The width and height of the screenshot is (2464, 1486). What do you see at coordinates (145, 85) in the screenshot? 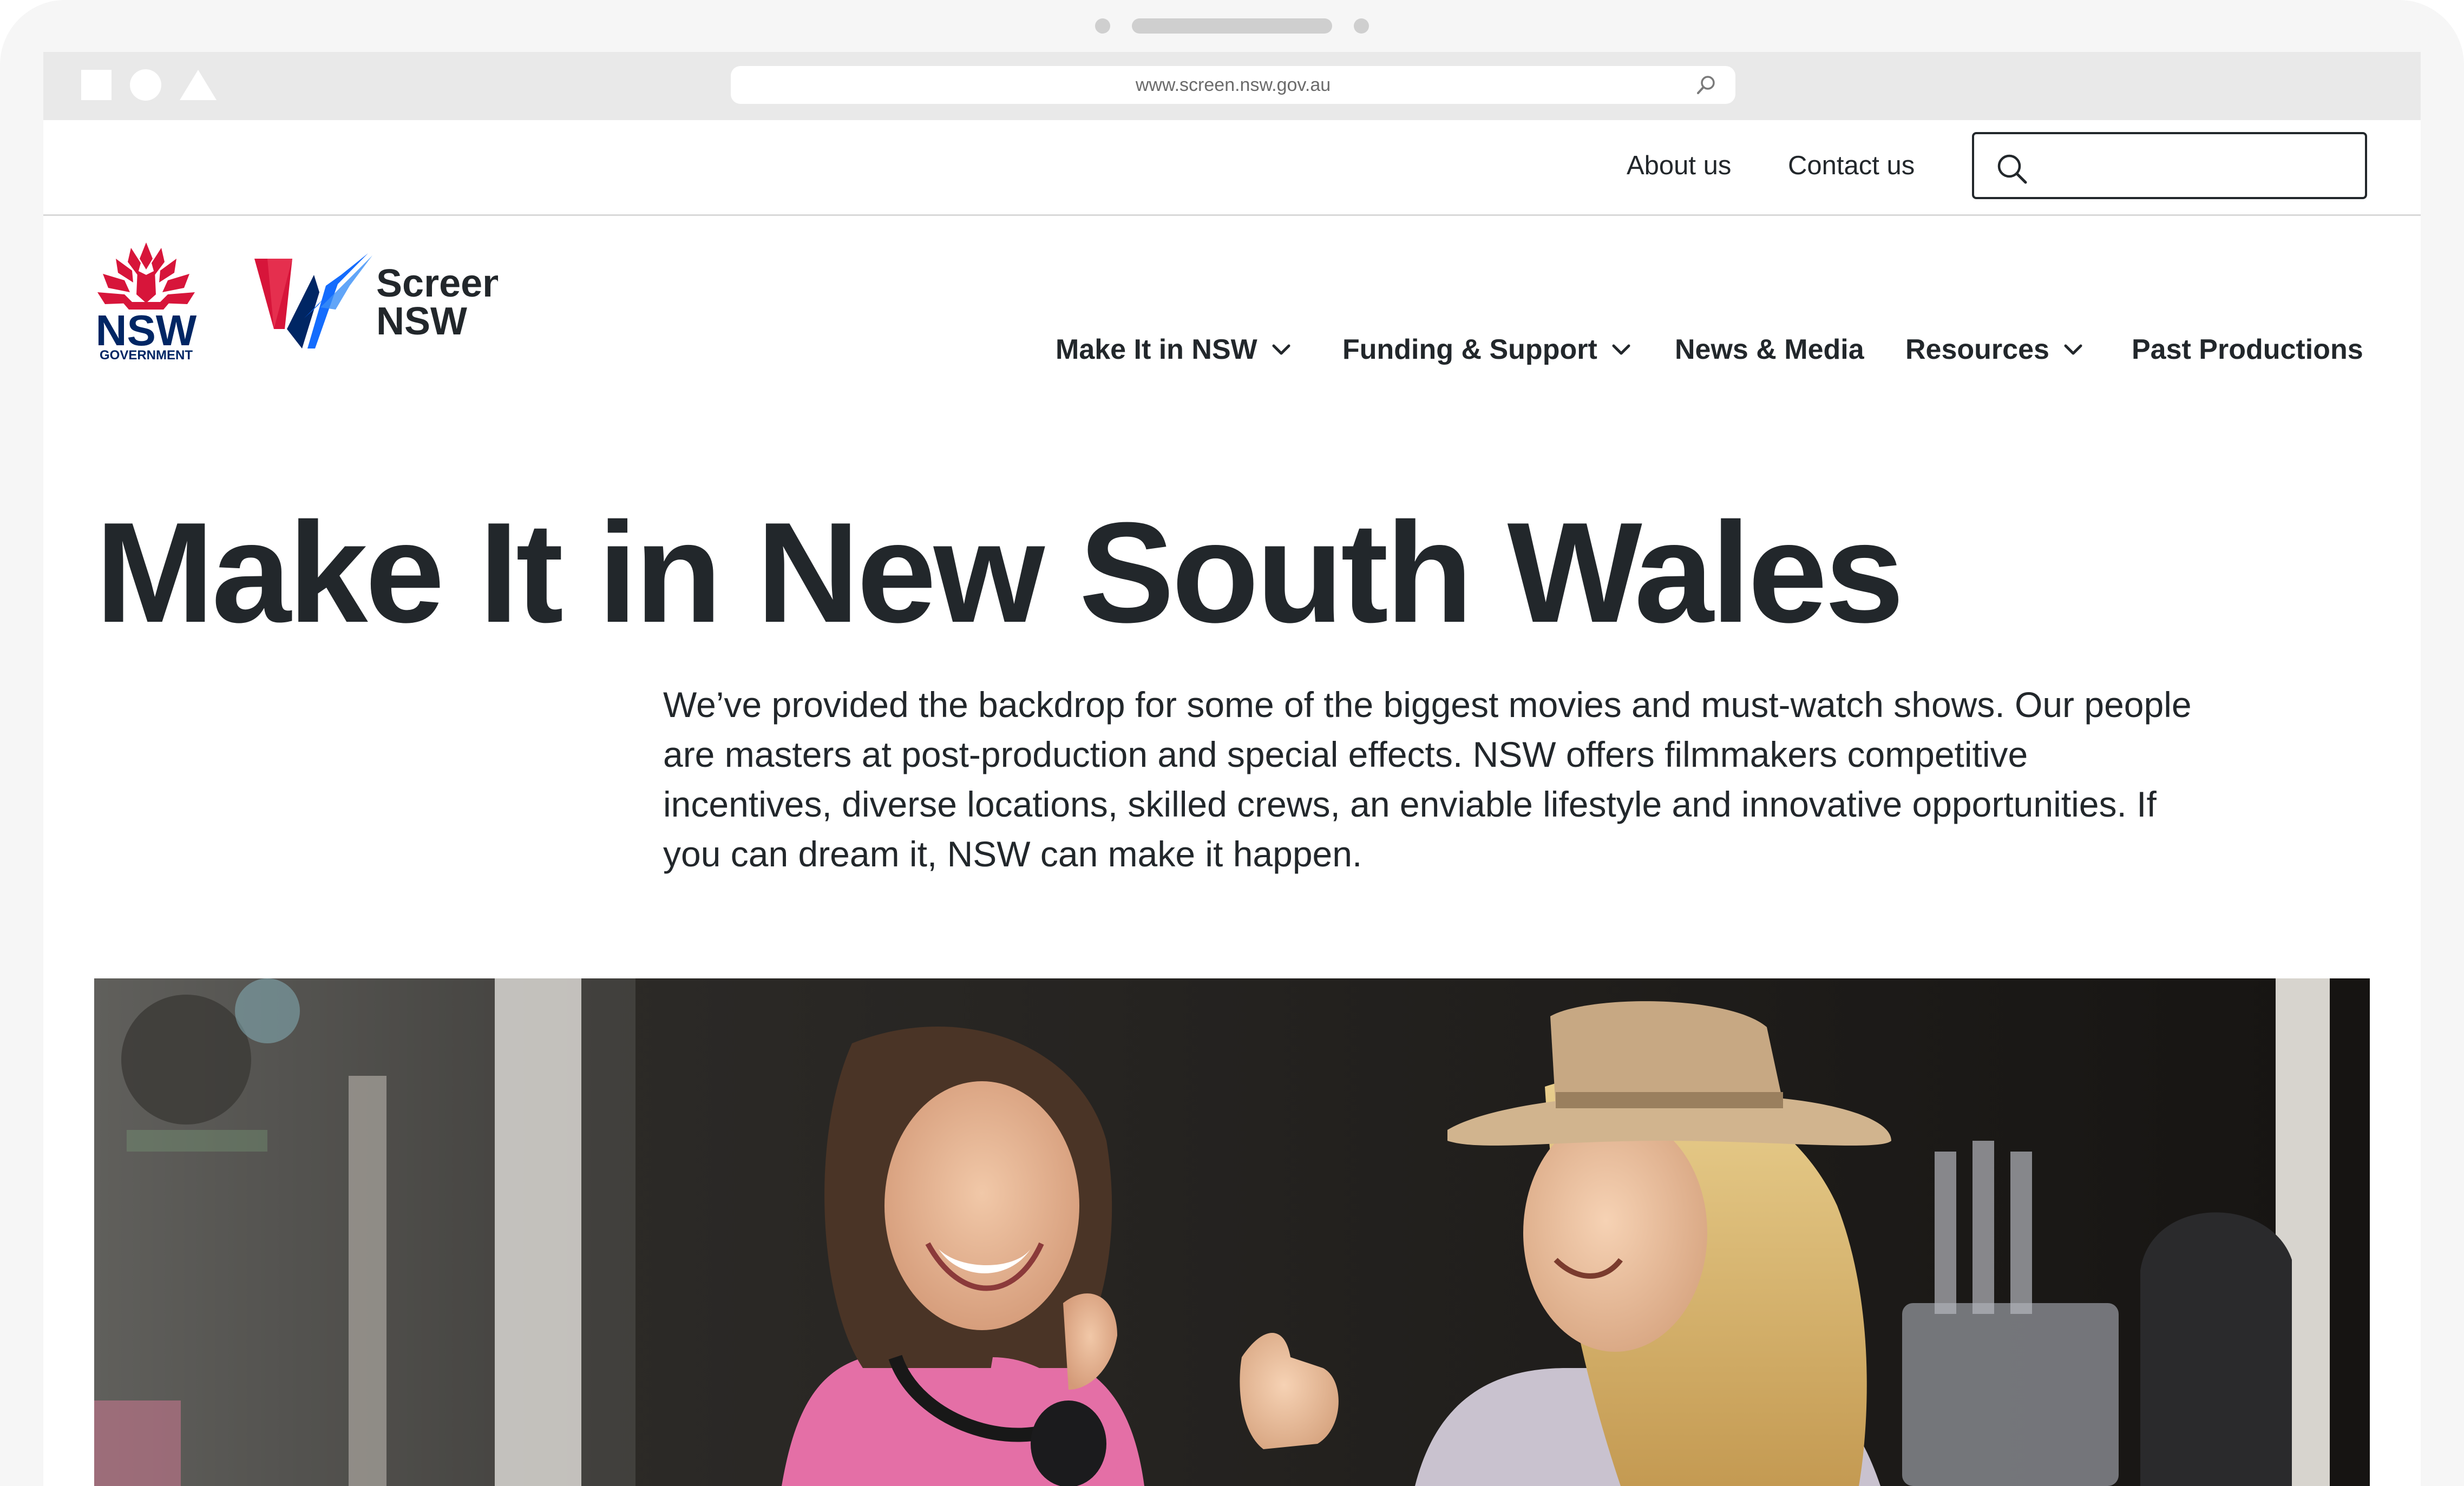
I see `circle-control-icon` at bounding box center [145, 85].